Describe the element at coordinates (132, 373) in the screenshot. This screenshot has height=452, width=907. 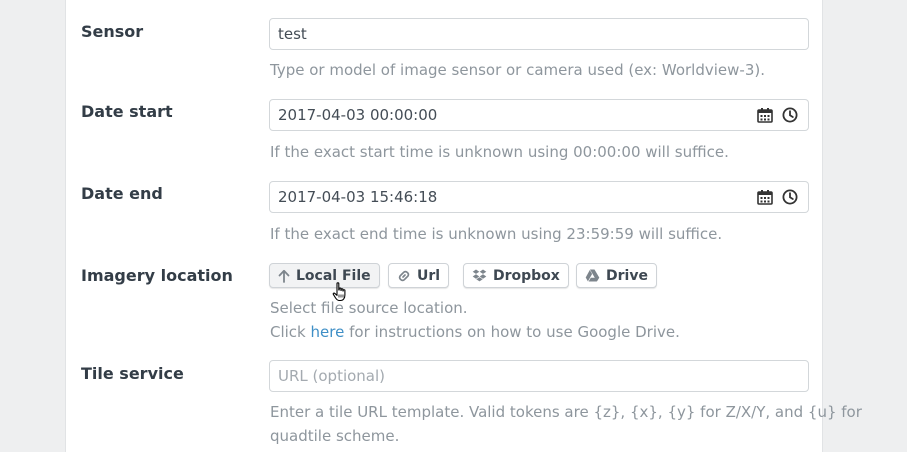
I see `tile-service-label: Tile service` at that location.